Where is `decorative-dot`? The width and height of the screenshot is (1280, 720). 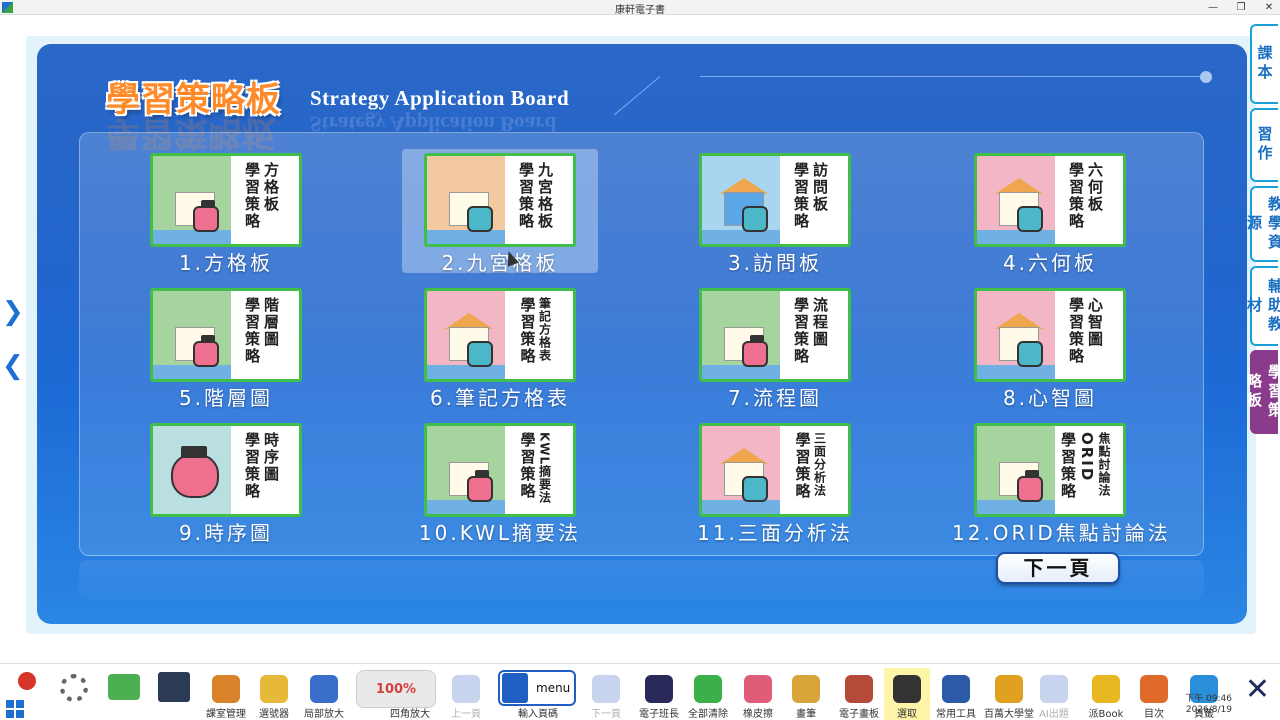 decorative-dot is located at coordinates (1206, 77).